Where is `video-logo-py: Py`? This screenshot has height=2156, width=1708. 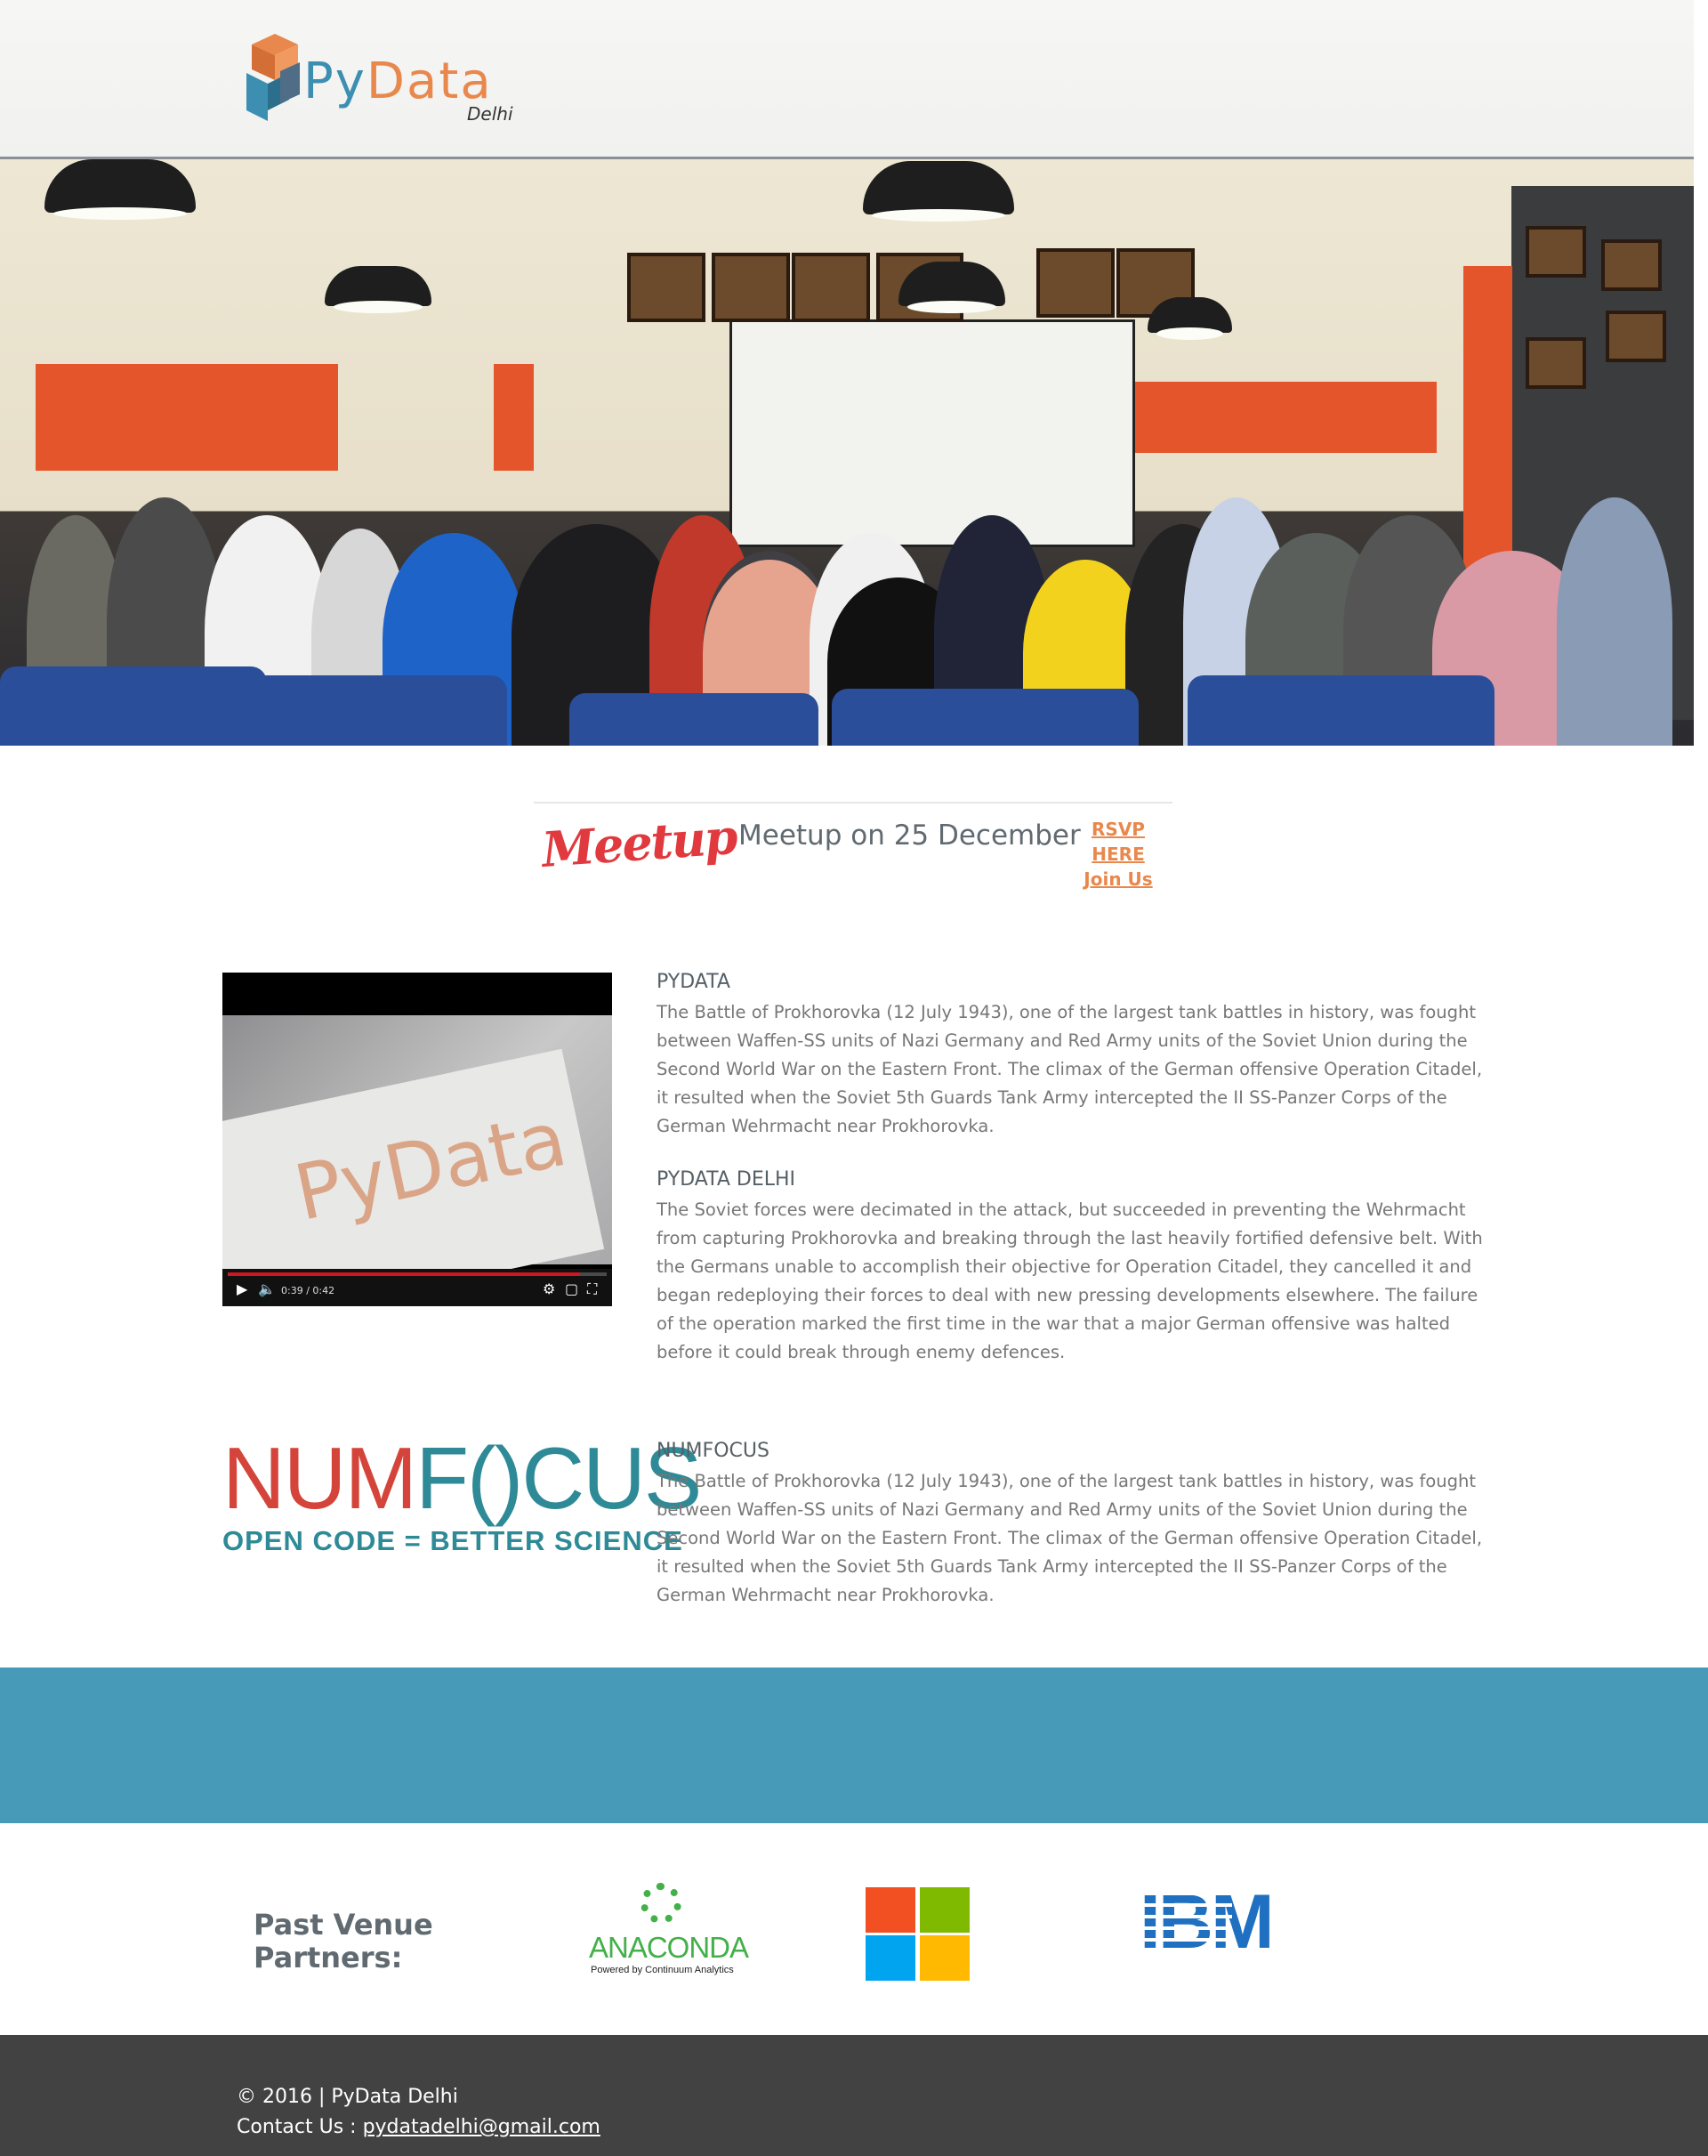
video-logo-py: Py is located at coordinates (341, 1185).